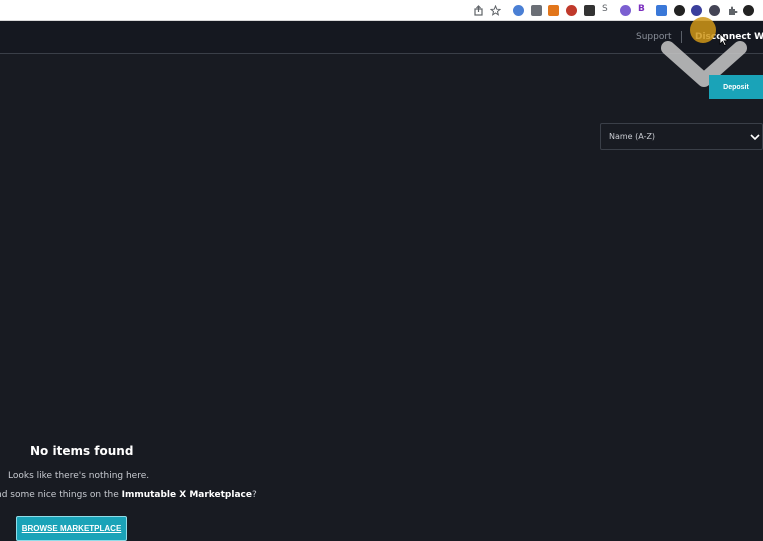  Describe the element at coordinates (553, 10) in the screenshot. I see `metamask-icon` at that location.